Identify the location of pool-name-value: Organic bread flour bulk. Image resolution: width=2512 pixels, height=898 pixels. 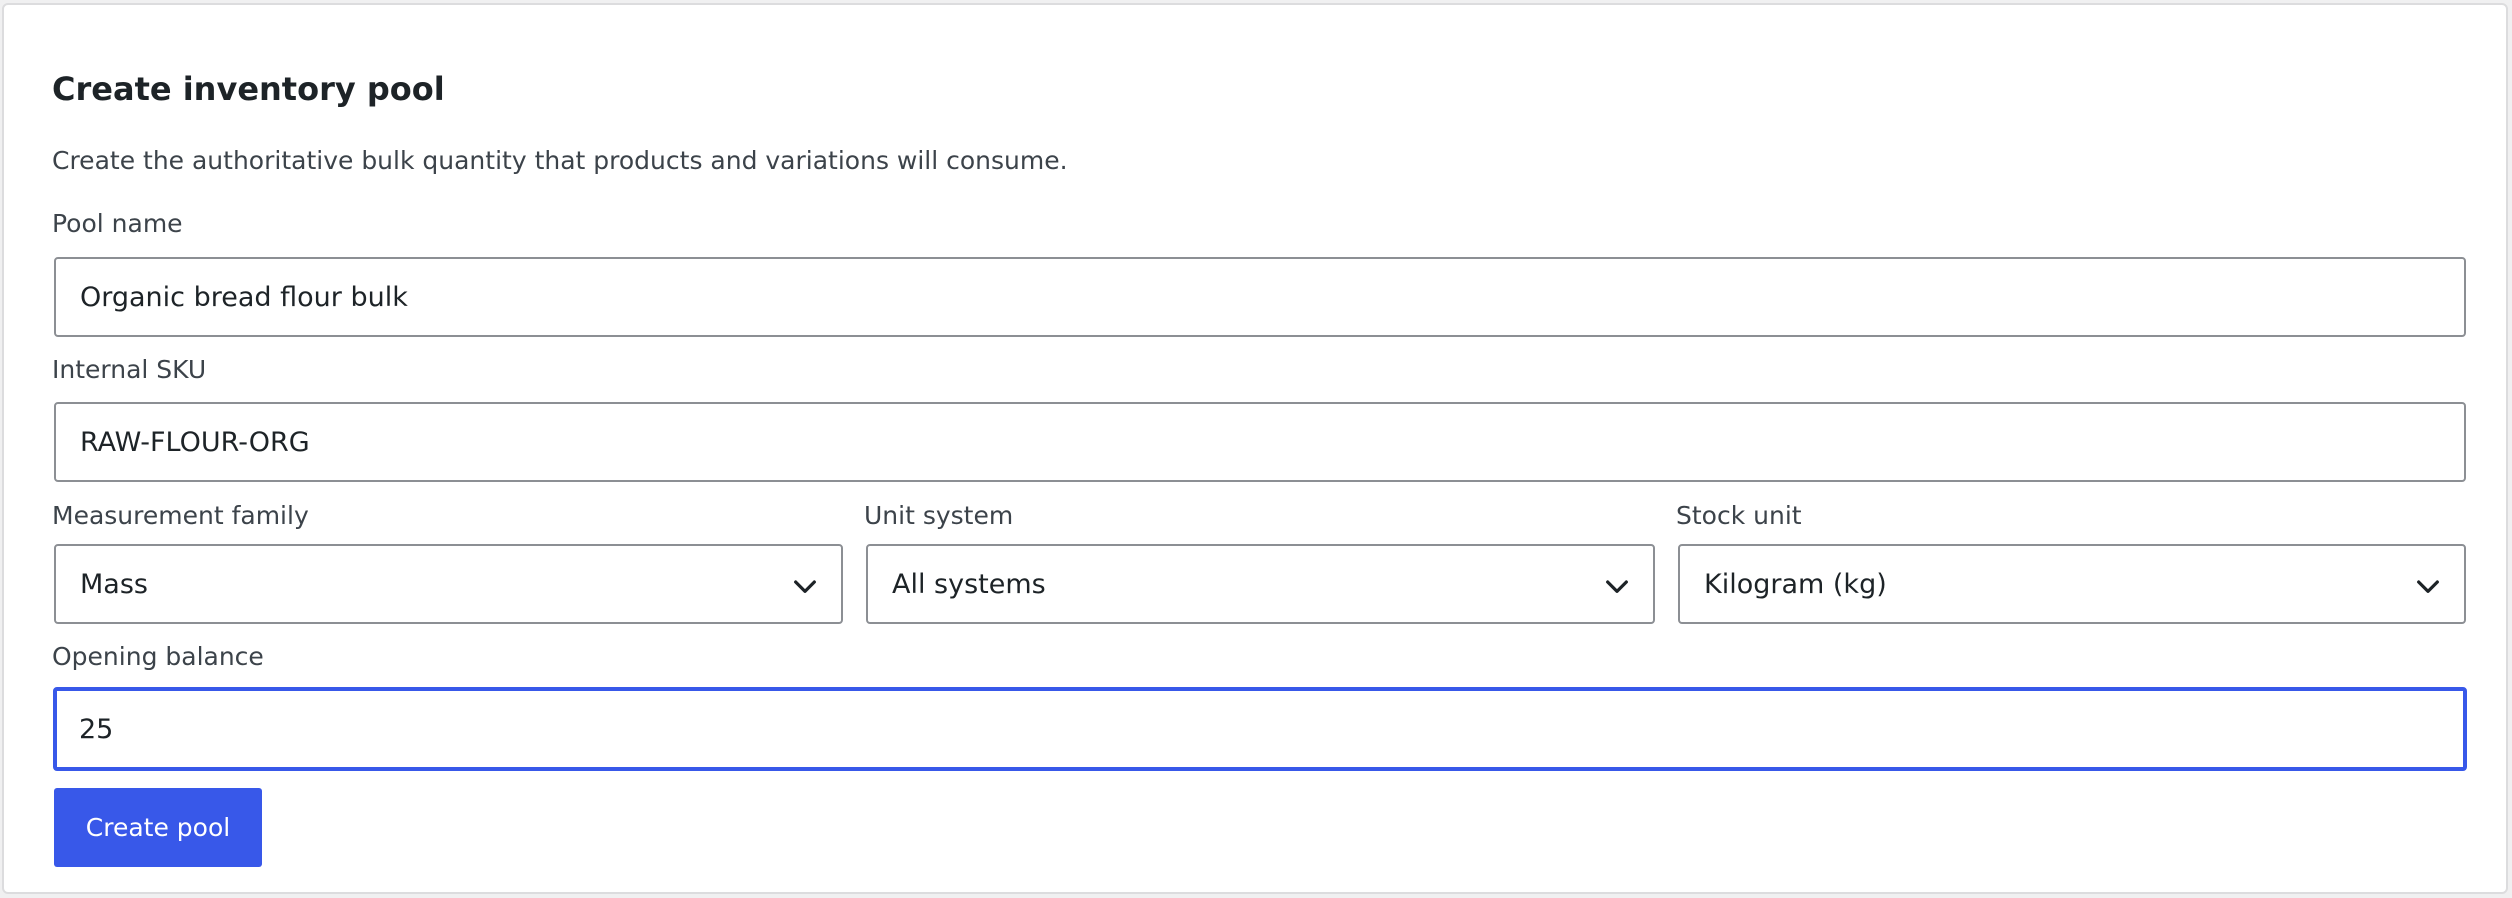
(244, 297).